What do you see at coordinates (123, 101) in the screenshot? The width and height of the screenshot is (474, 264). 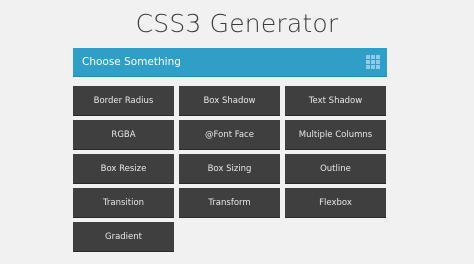 I see `border-radius-button: Border Radius` at bounding box center [123, 101].